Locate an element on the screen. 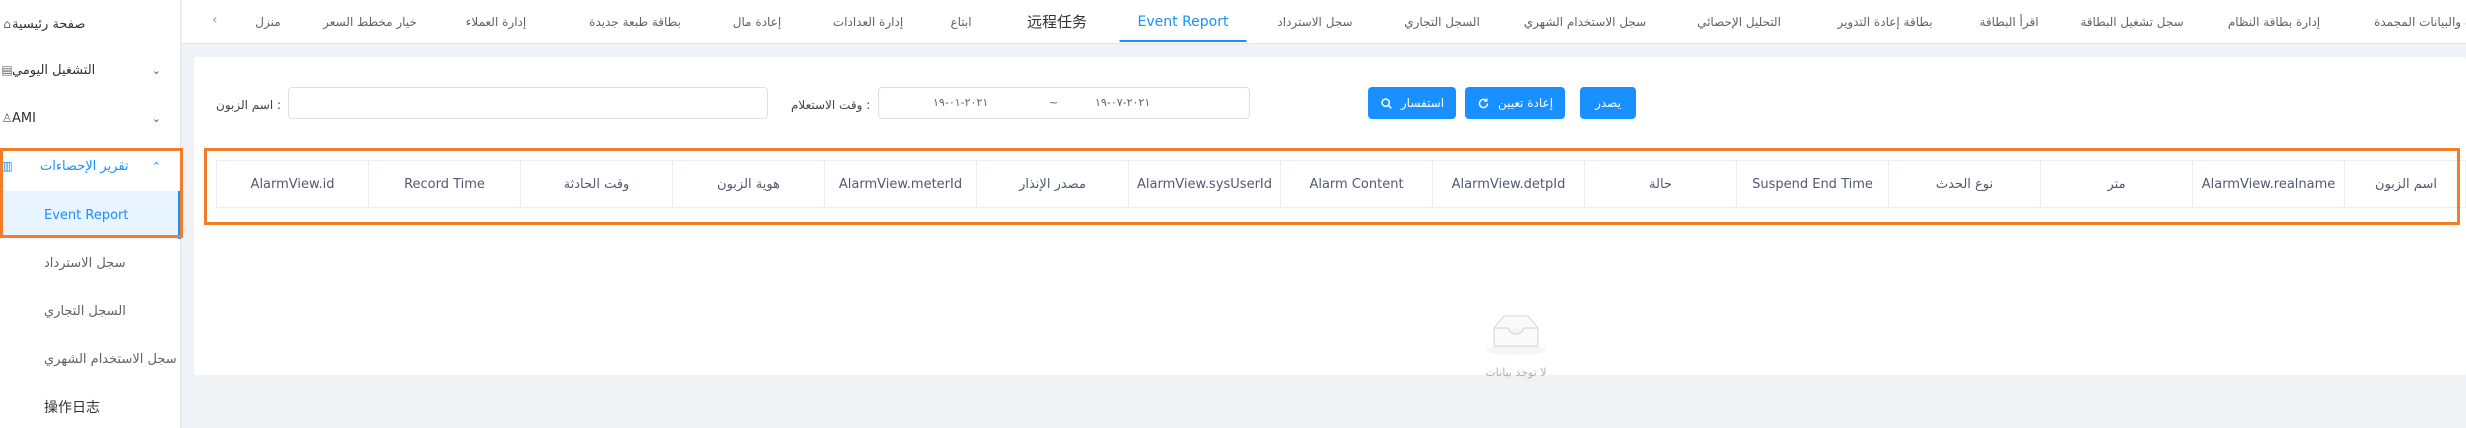 The width and height of the screenshot is (2466, 428). active-indicator is located at coordinates (179, 215).